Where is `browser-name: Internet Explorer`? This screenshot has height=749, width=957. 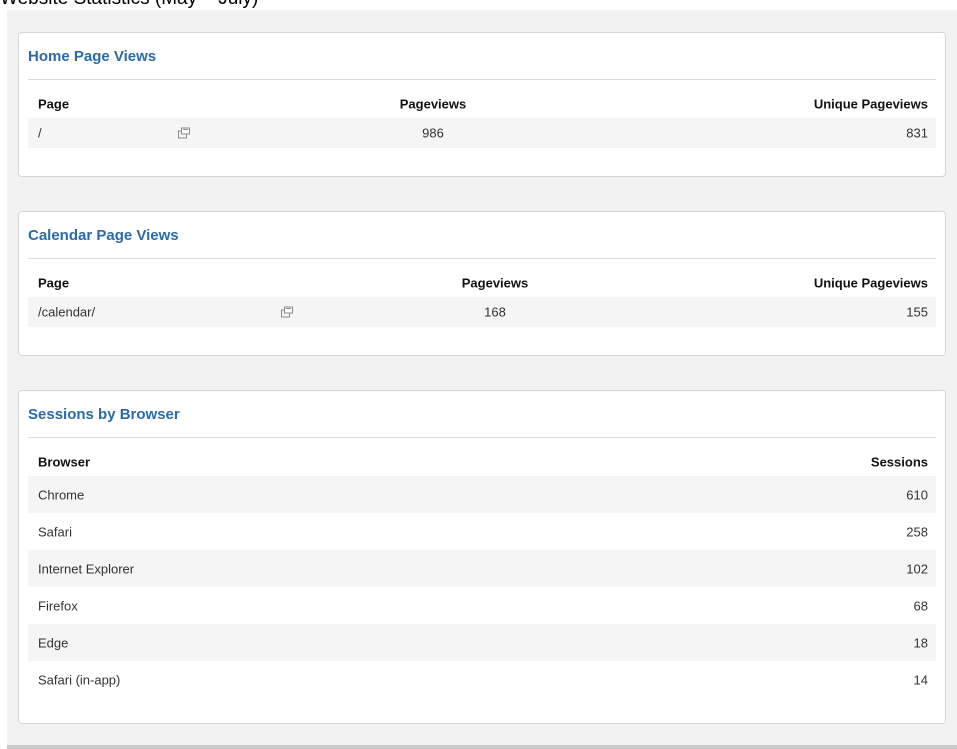
browser-name: Internet Explorer is located at coordinates (86, 568).